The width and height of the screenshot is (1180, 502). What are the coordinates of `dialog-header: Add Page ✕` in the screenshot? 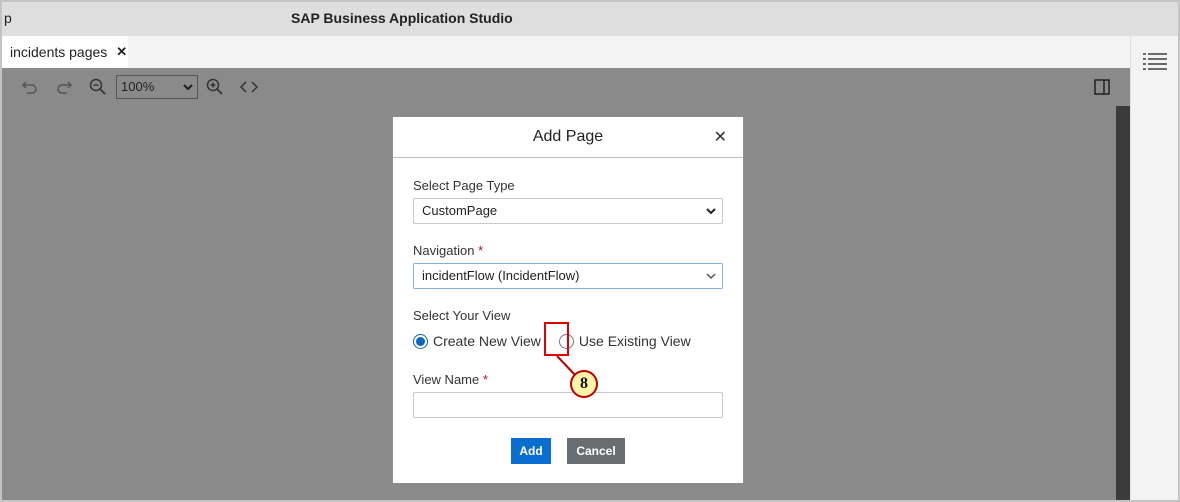 It's located at (568, 137).